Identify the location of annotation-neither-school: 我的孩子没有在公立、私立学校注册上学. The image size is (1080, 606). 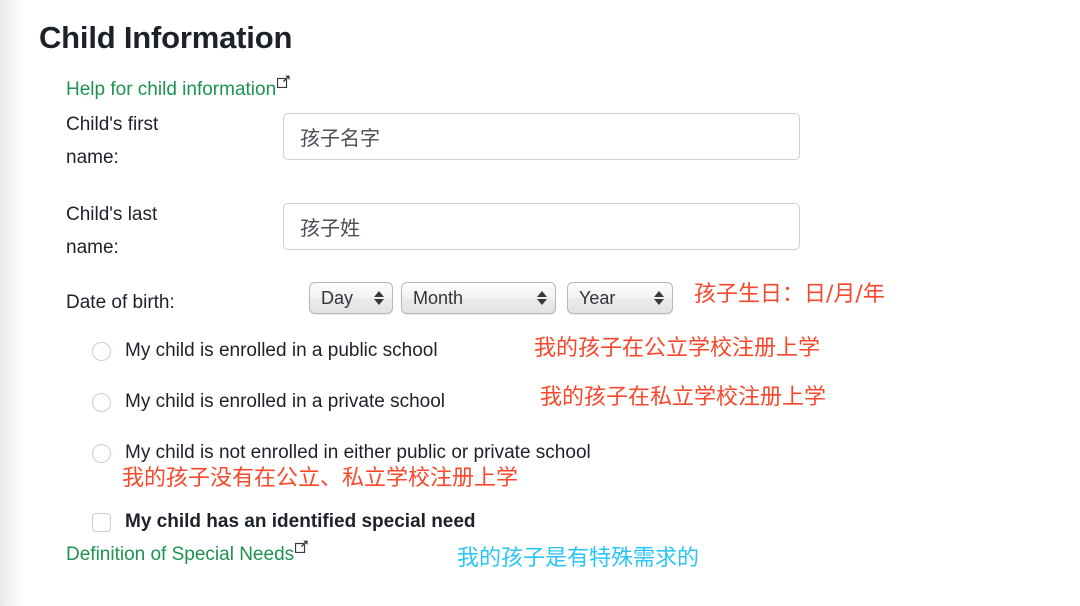
(320, 478).